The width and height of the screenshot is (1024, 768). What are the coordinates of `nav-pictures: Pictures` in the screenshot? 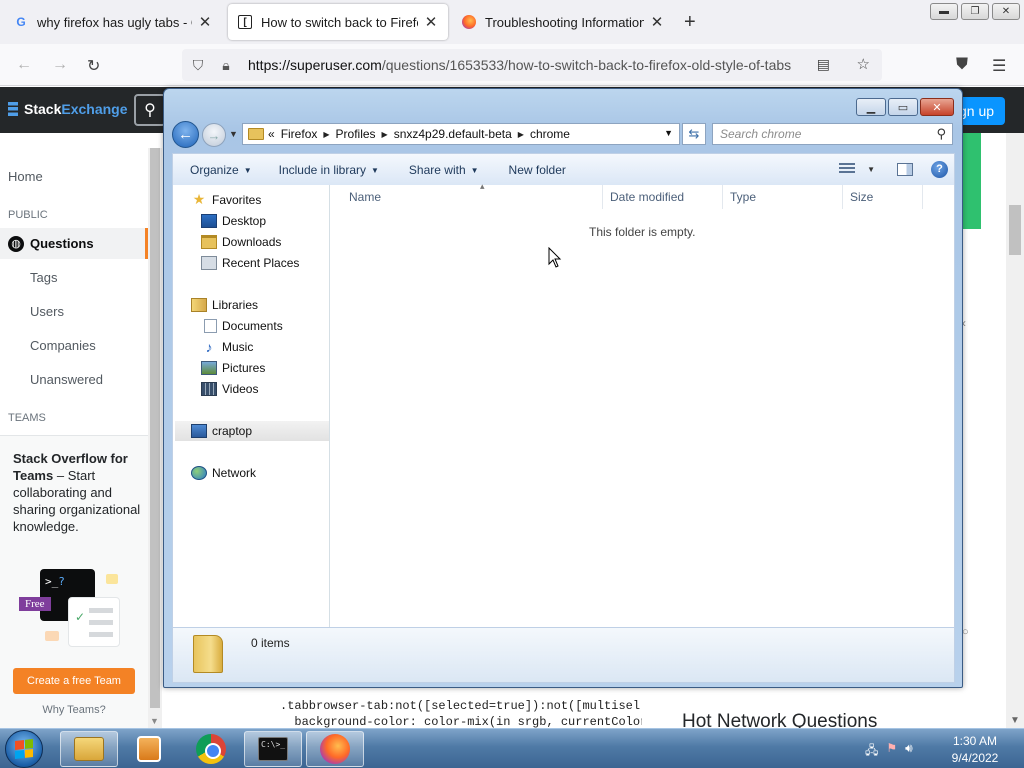 It's located at (233, 368).